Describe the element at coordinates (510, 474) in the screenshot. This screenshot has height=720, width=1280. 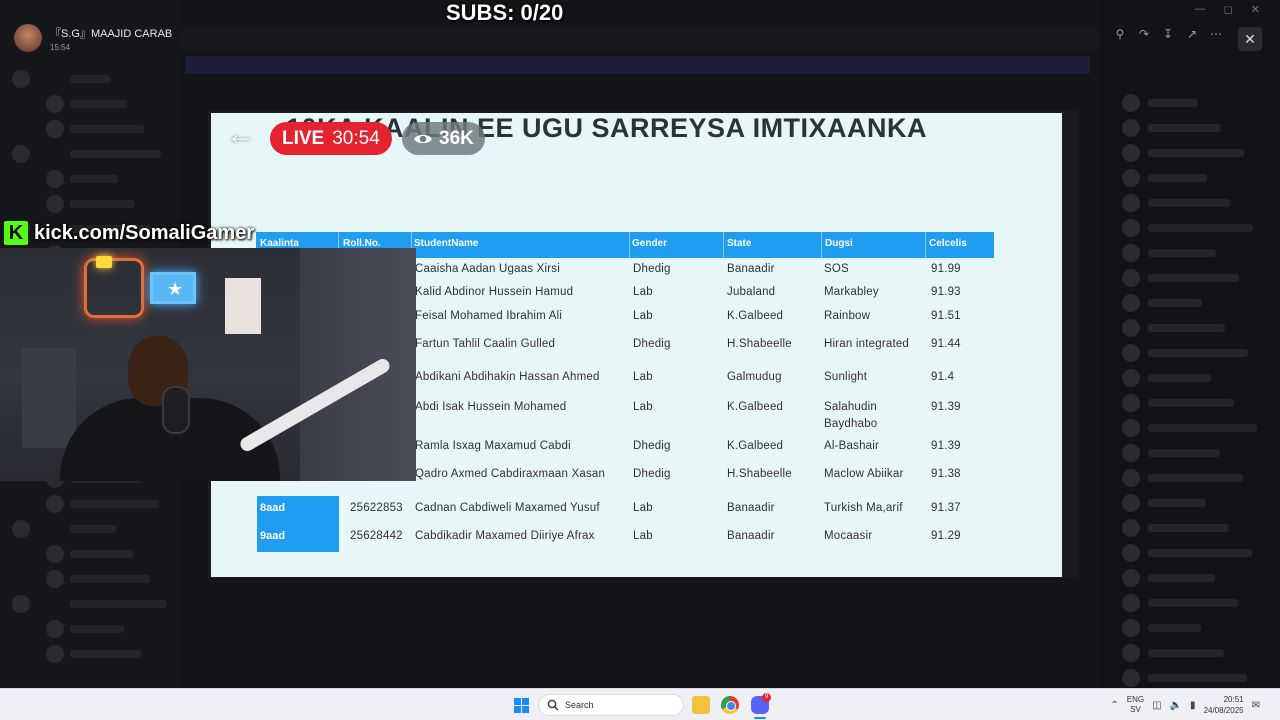
I see `cell-name: Qadro Axmed Cabdiraxmaan Xasan` at that location.